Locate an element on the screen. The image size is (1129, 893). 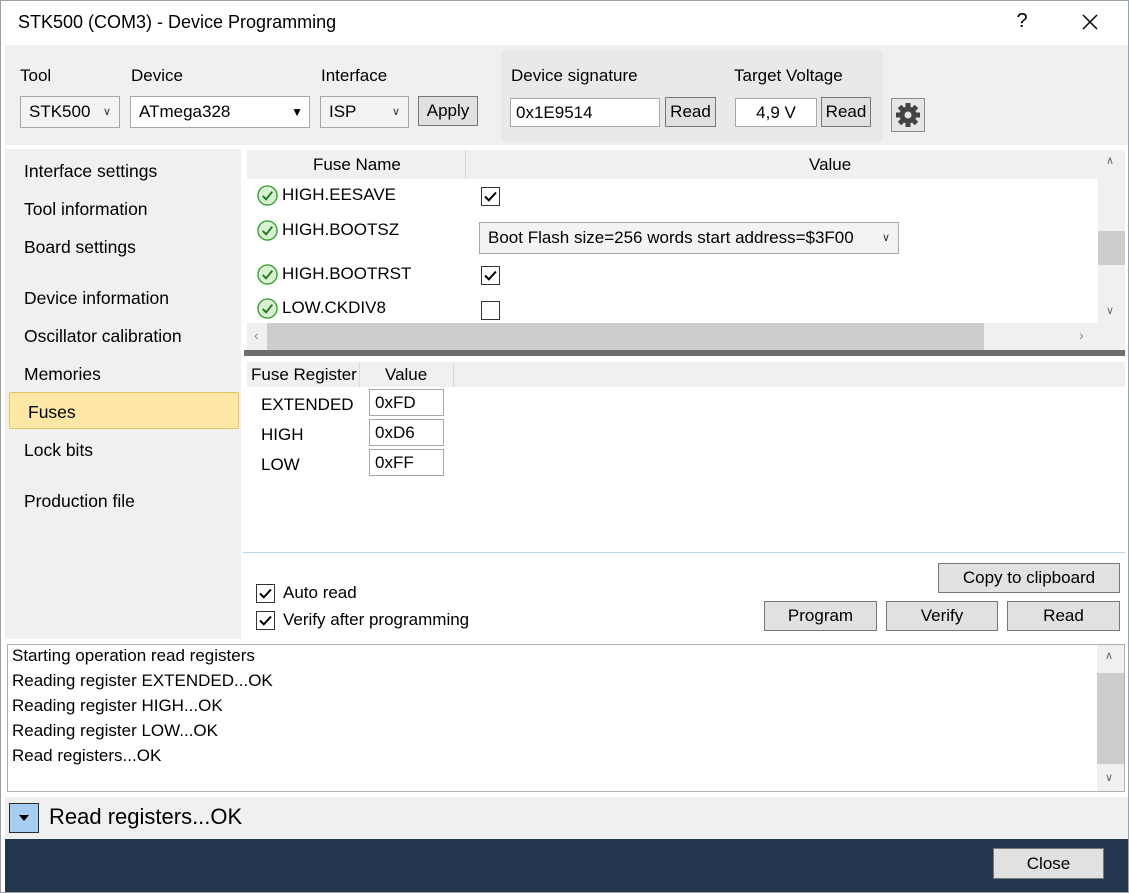
copy-to-clipboard-button: Copy to clipboard is located at coordinates (1029, 578).